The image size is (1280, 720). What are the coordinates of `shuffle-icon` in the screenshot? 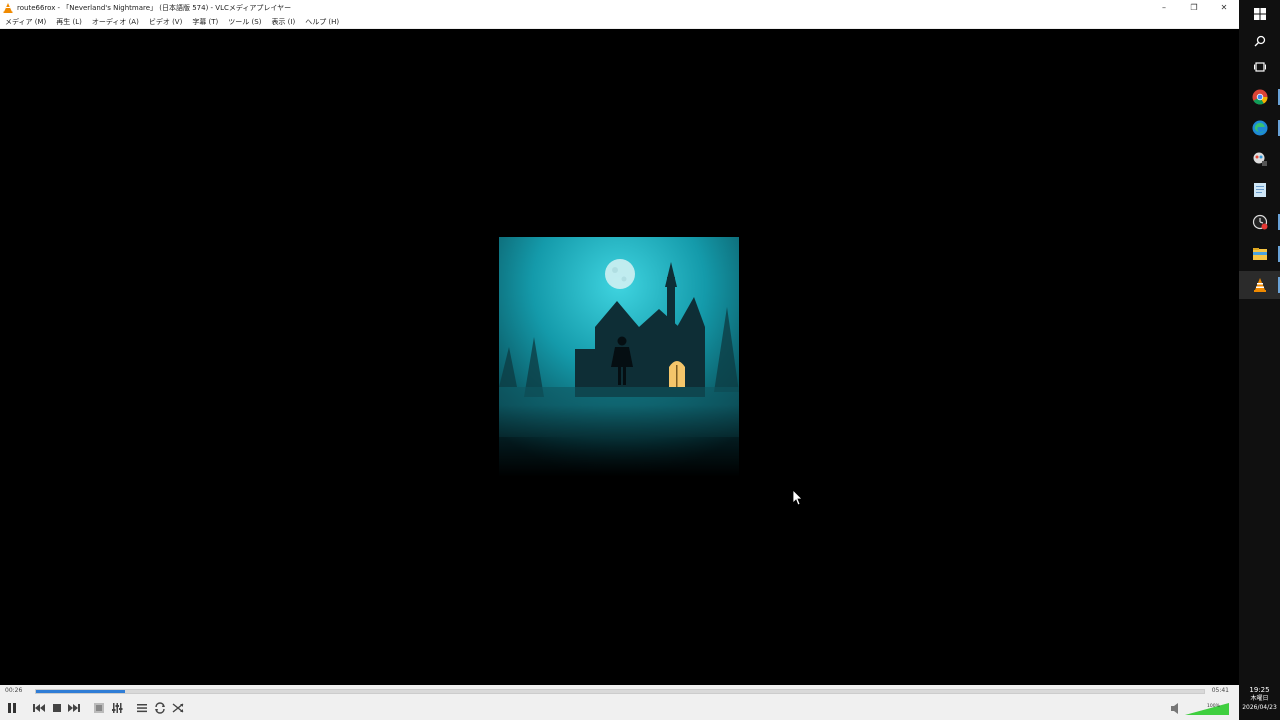 It's located at (178, 708).